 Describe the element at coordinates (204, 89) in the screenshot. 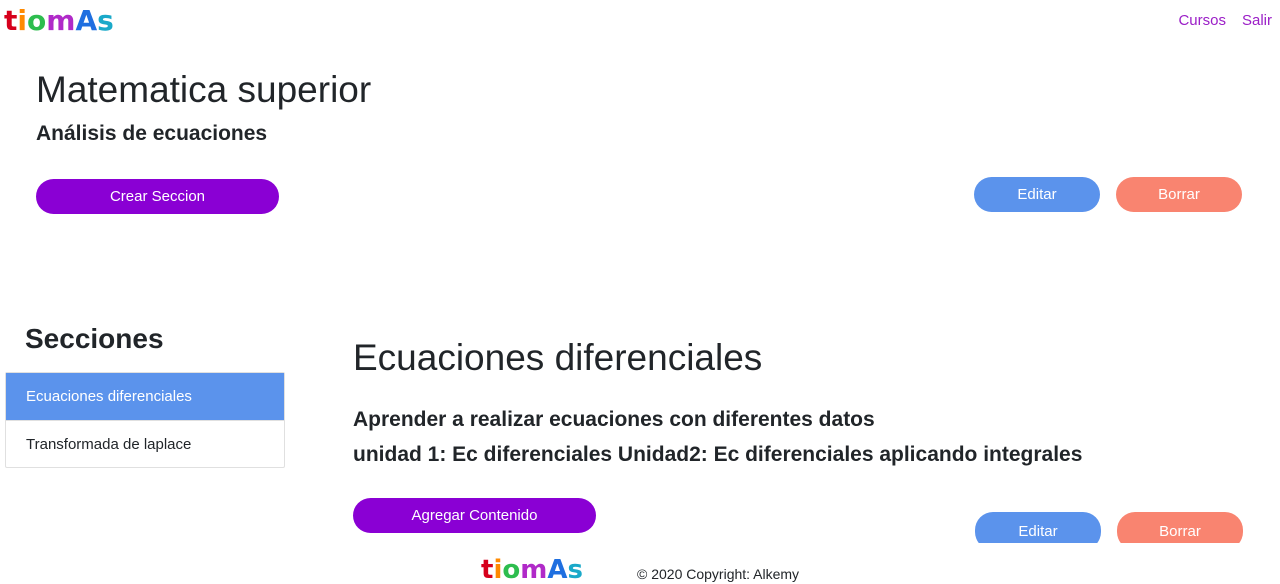

I see `course-title: Matematica superior` at that location.